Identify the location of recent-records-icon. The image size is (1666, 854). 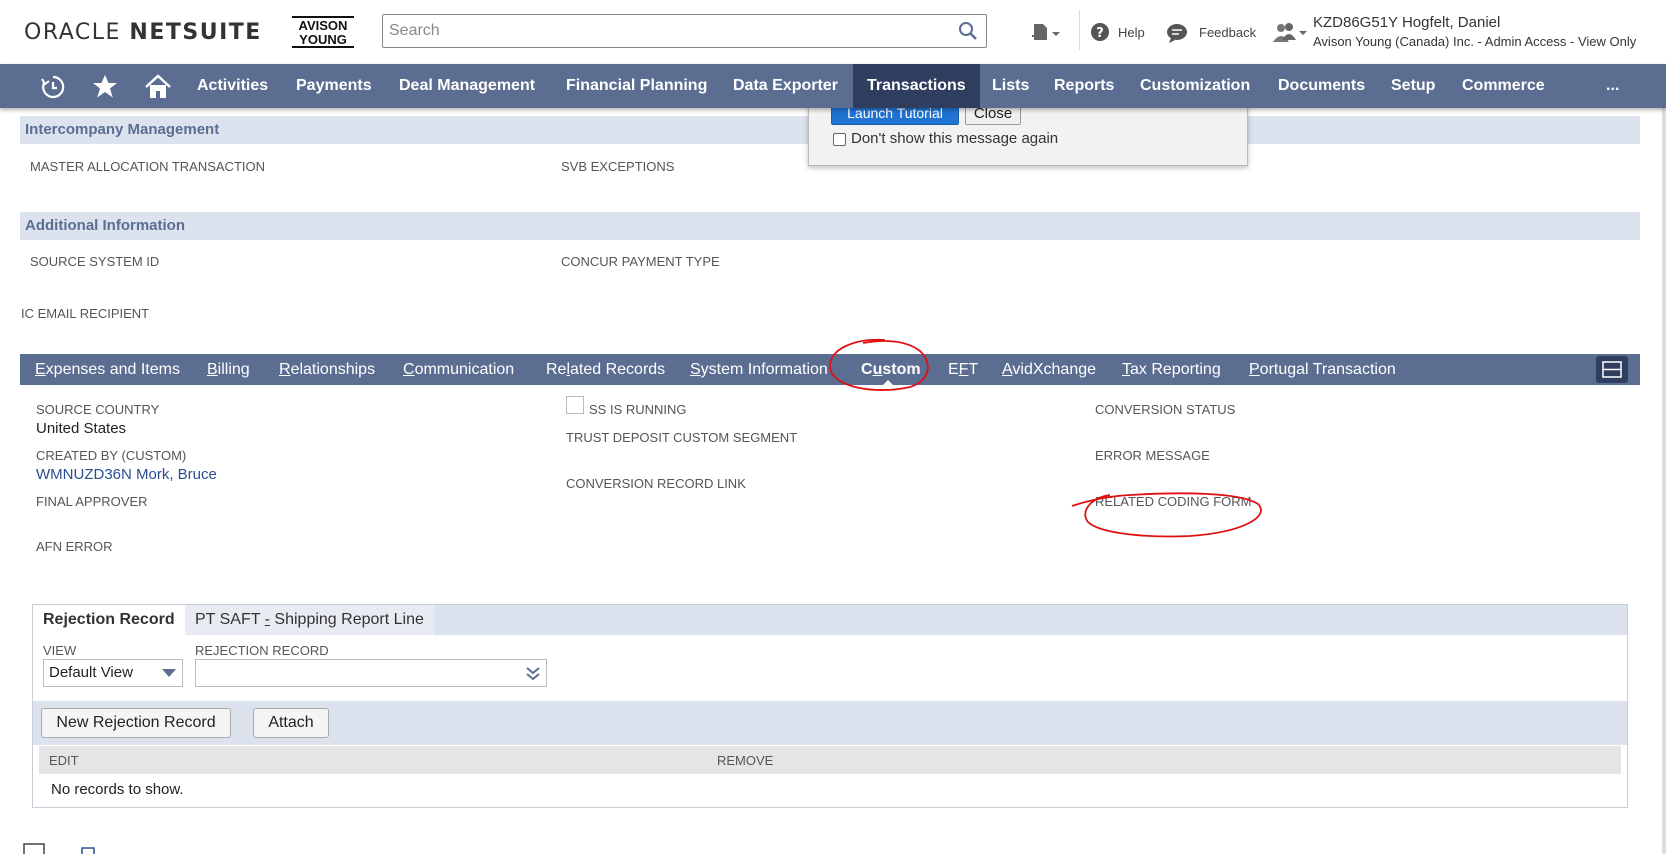
(53, 87).